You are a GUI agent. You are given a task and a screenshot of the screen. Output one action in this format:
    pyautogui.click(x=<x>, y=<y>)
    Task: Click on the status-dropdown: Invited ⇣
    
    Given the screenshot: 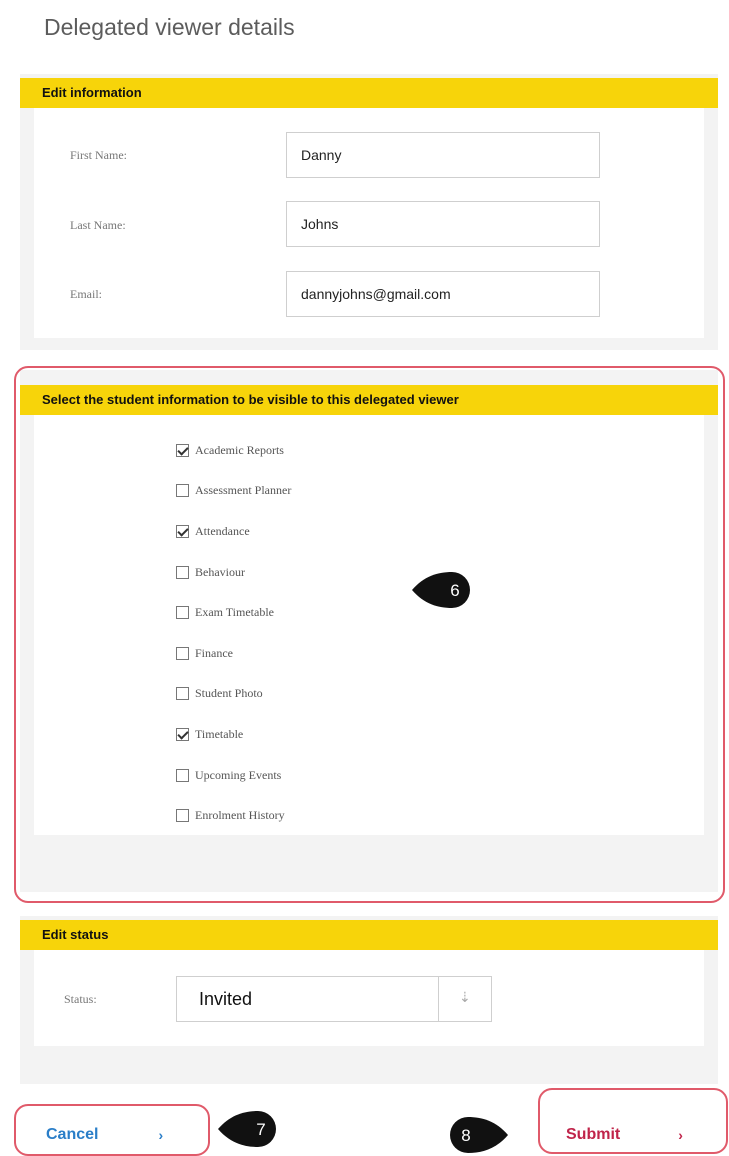 What is the action you would take?
    pyautogui.click(x=334, y=999)
    